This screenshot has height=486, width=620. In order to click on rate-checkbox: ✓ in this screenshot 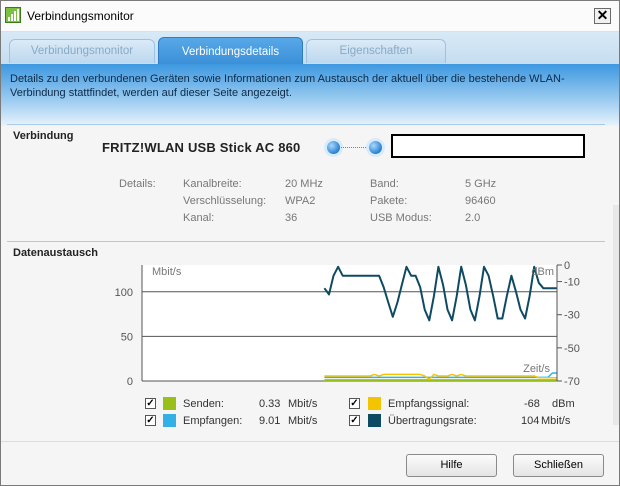, I will do `click(354, 420)`.